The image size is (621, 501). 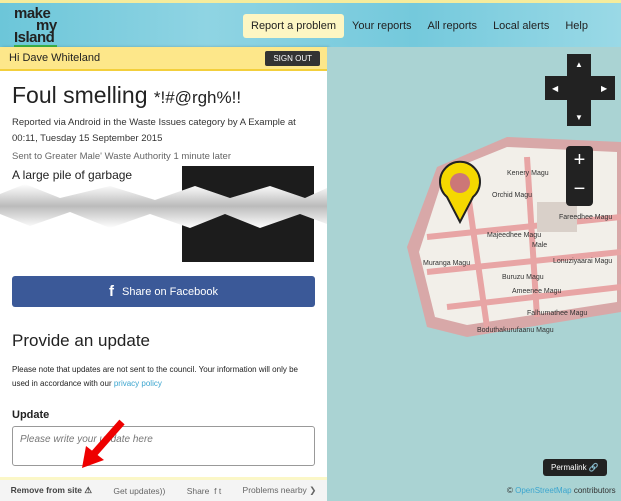 What do you see at coordinates (585, 217) in the screenshot?
I see `map-label: Fareedhee Magu` at bounding box center [585, 217].